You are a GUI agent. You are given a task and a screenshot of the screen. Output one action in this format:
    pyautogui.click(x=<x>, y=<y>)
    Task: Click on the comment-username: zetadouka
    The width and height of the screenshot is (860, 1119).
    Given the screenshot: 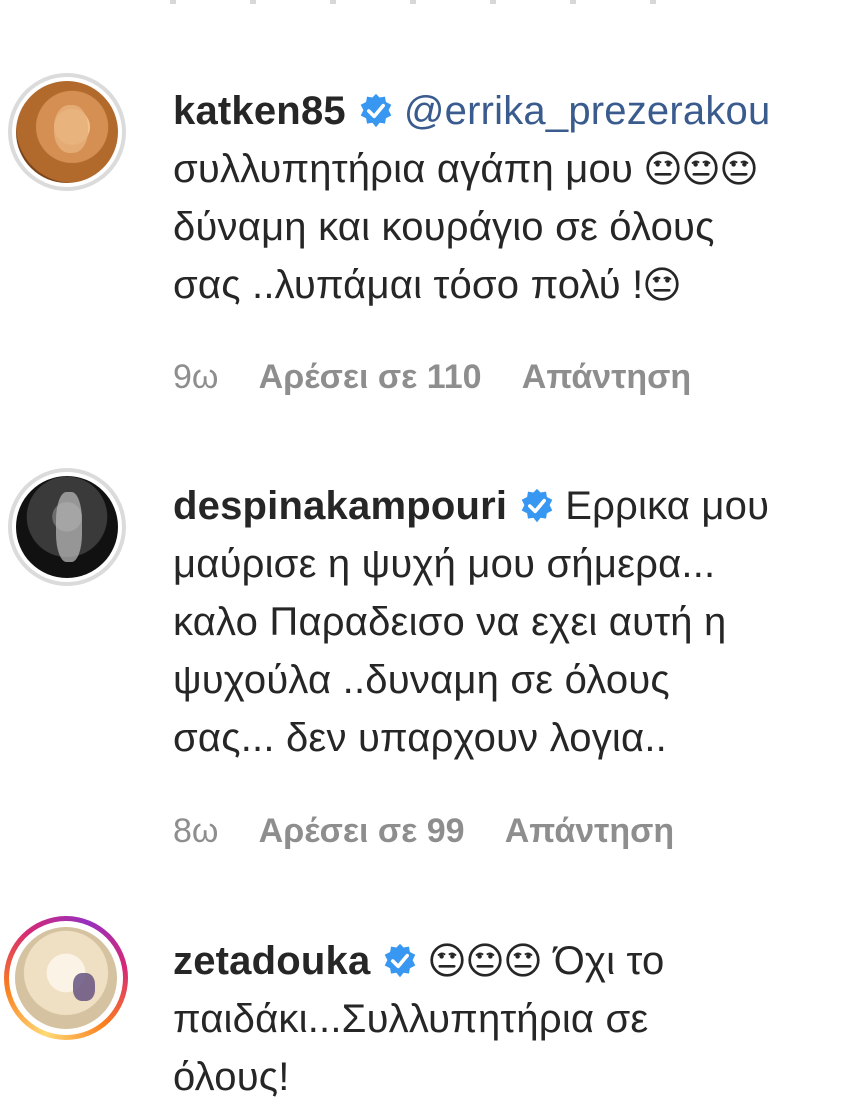 What is the action you would take?
    pyautogui.click(x=271, y=961)
    